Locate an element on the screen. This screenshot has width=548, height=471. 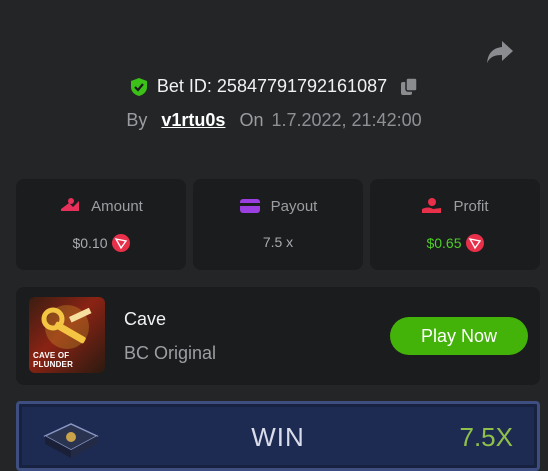
payout-card-icon is located at coordinates (249, 206).